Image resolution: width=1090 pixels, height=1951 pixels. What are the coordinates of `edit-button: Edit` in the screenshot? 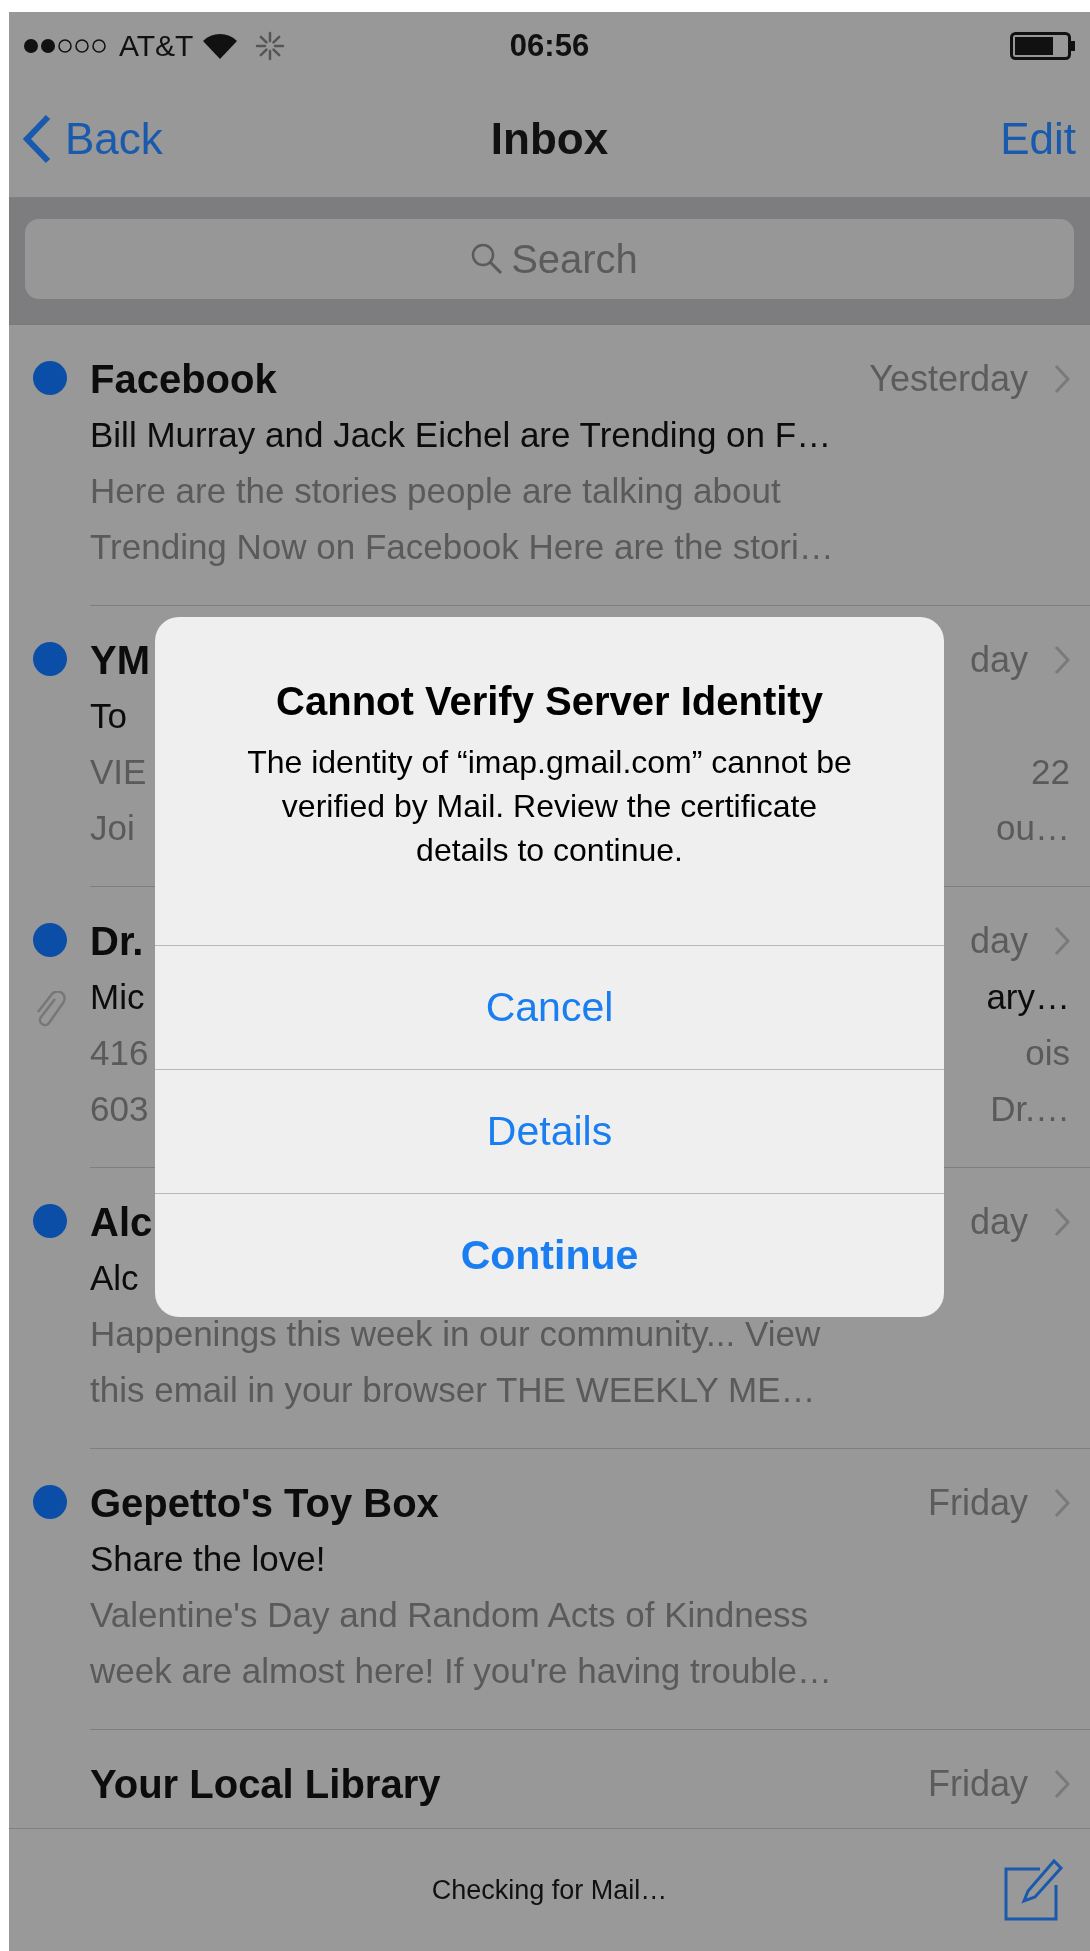 It's located at (1038, 138).